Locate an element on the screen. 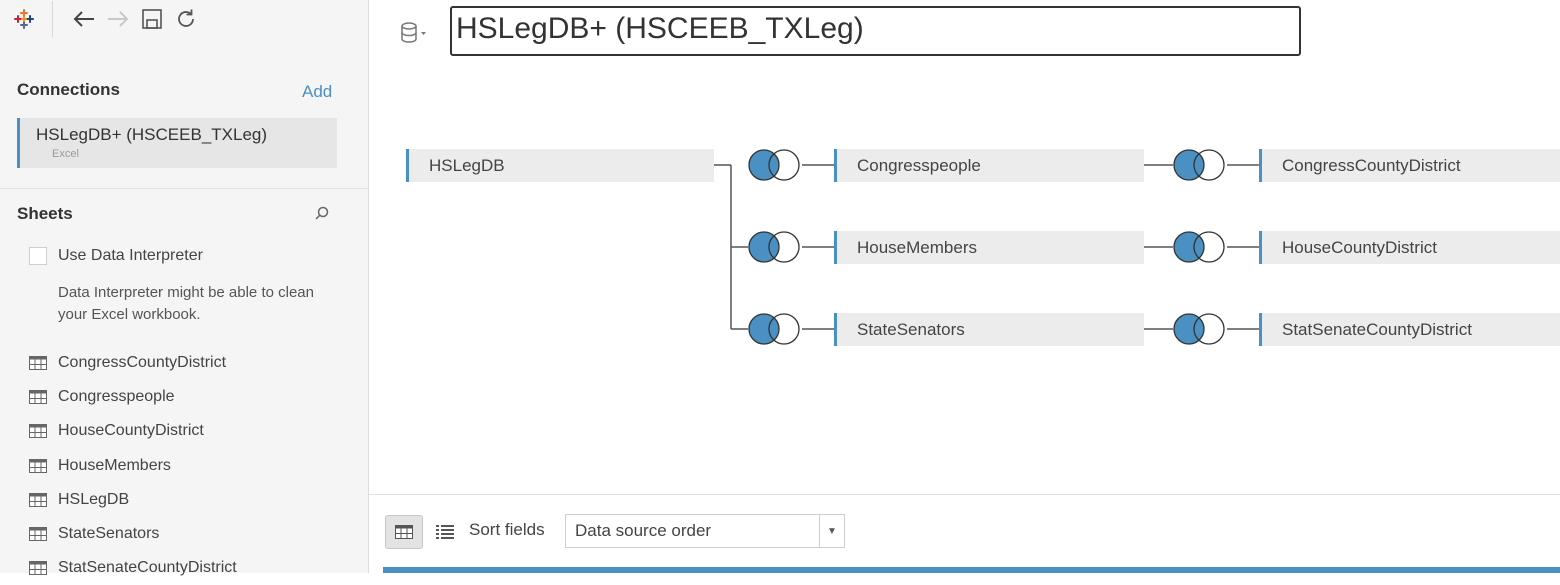  save-icon is located at coordinates (152, 19).